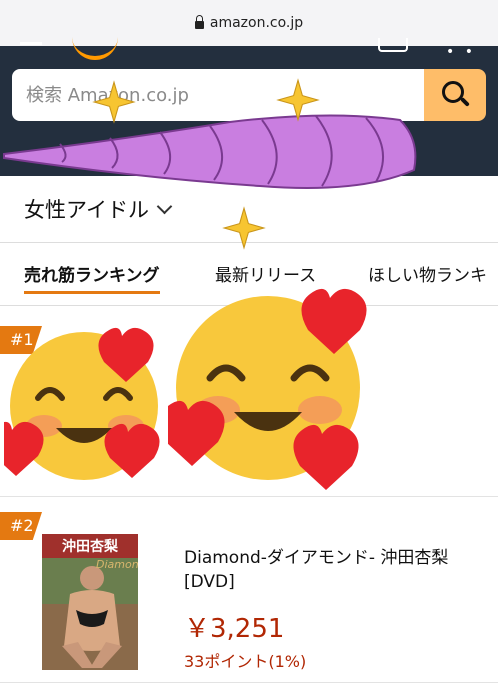 The height and width of the screenshot is (683, 498). What do you see at coordinates (90, 546) in the screenshot?
I see `cover-title: 沖田杏梨` at bounding box center [90, 546].